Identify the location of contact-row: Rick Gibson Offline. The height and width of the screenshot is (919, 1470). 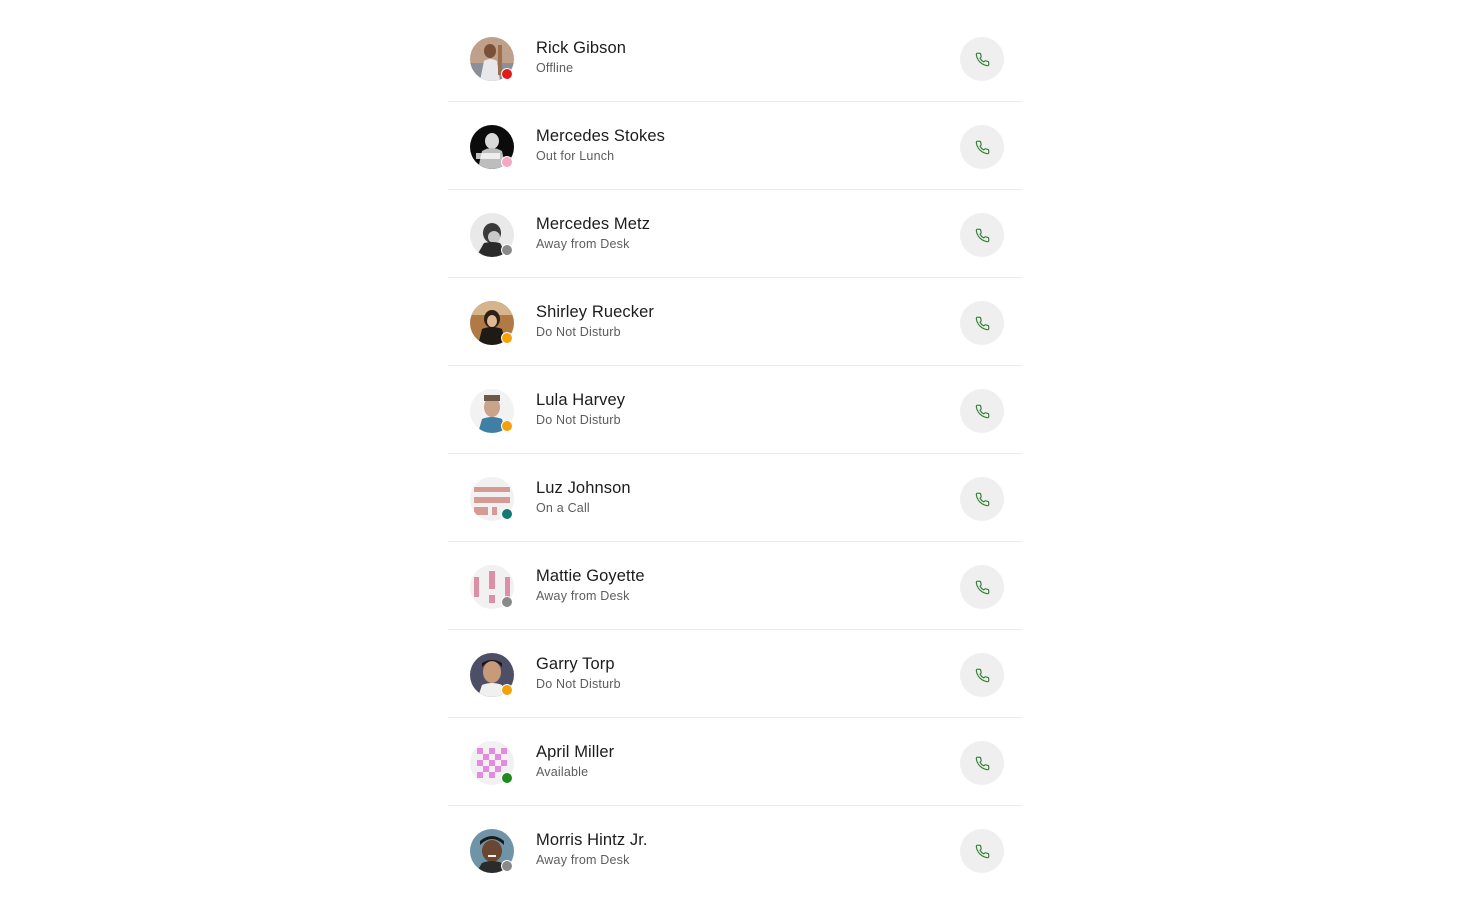
(735, 58).